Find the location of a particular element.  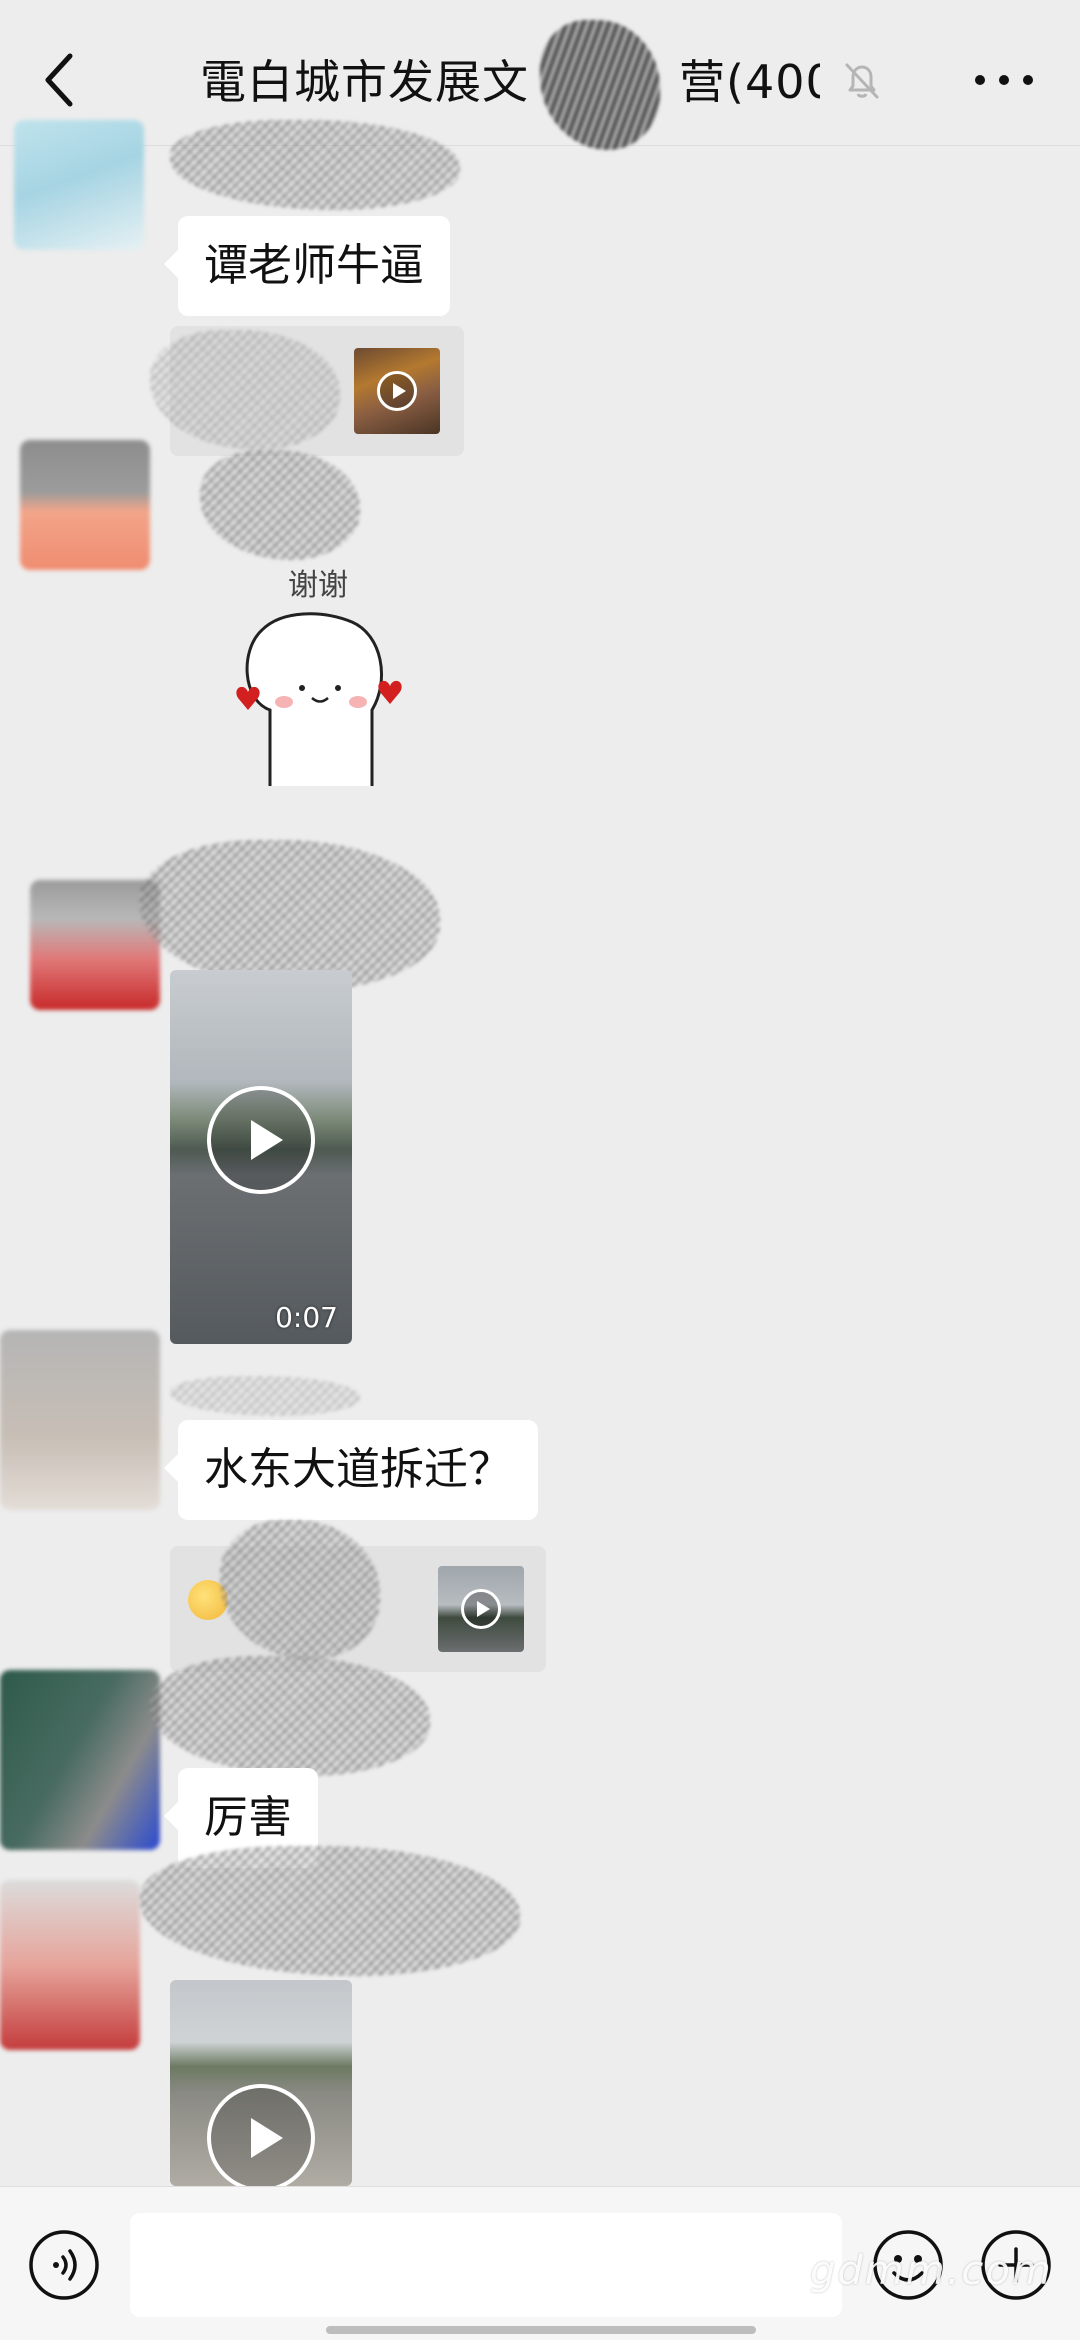

voice-button is located at coordinates (64, 2265).